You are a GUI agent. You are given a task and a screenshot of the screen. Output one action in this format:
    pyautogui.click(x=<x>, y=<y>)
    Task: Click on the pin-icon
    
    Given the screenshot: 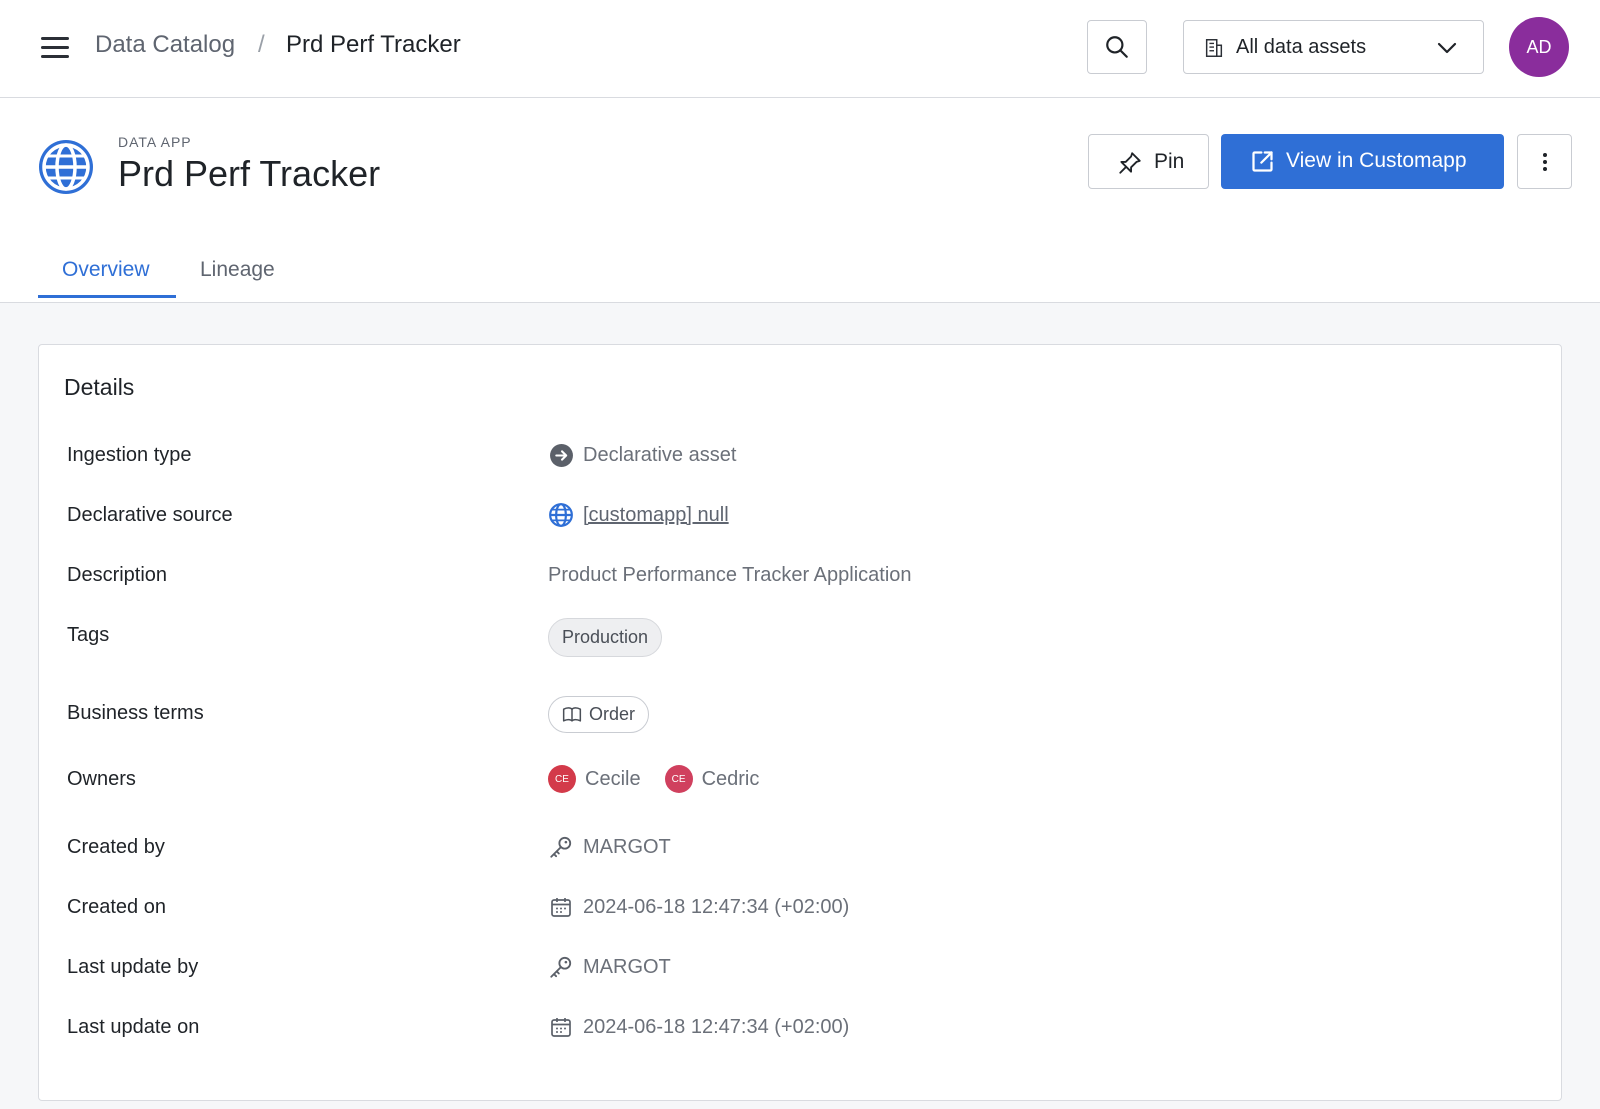 What is the action you would take?
    pyautogui.click(x=1130, y=163)
    